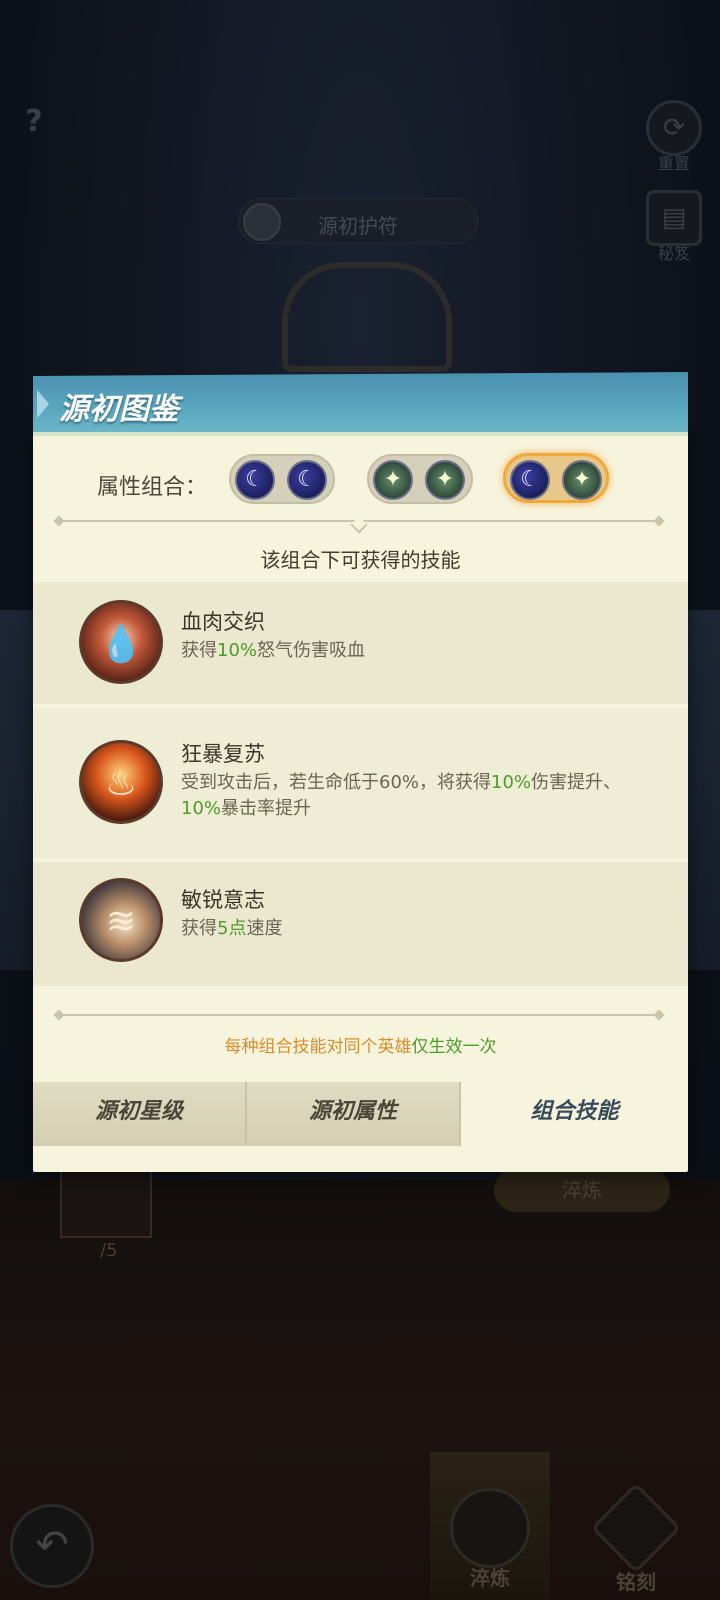  Describe the element at coordinates (673, 253) in the screenshot. I see `guide-book-label: 秘笈` at that location.